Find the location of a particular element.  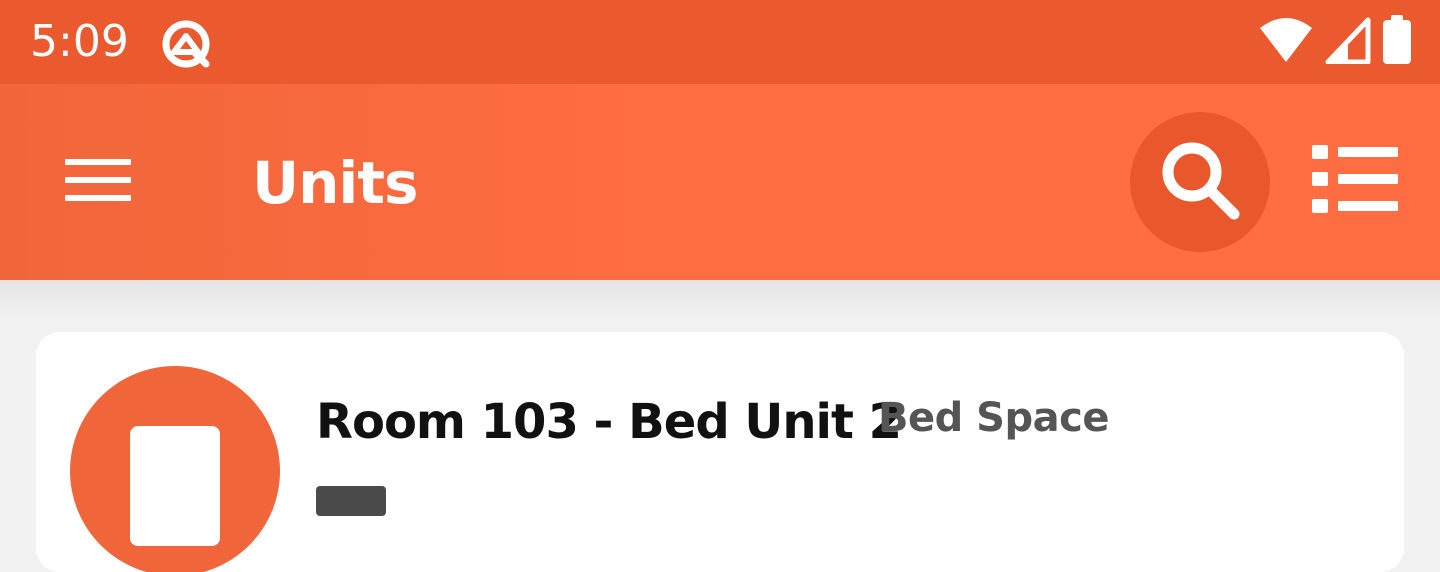

status-time: 5:09 is located at coordinates (79, 41).